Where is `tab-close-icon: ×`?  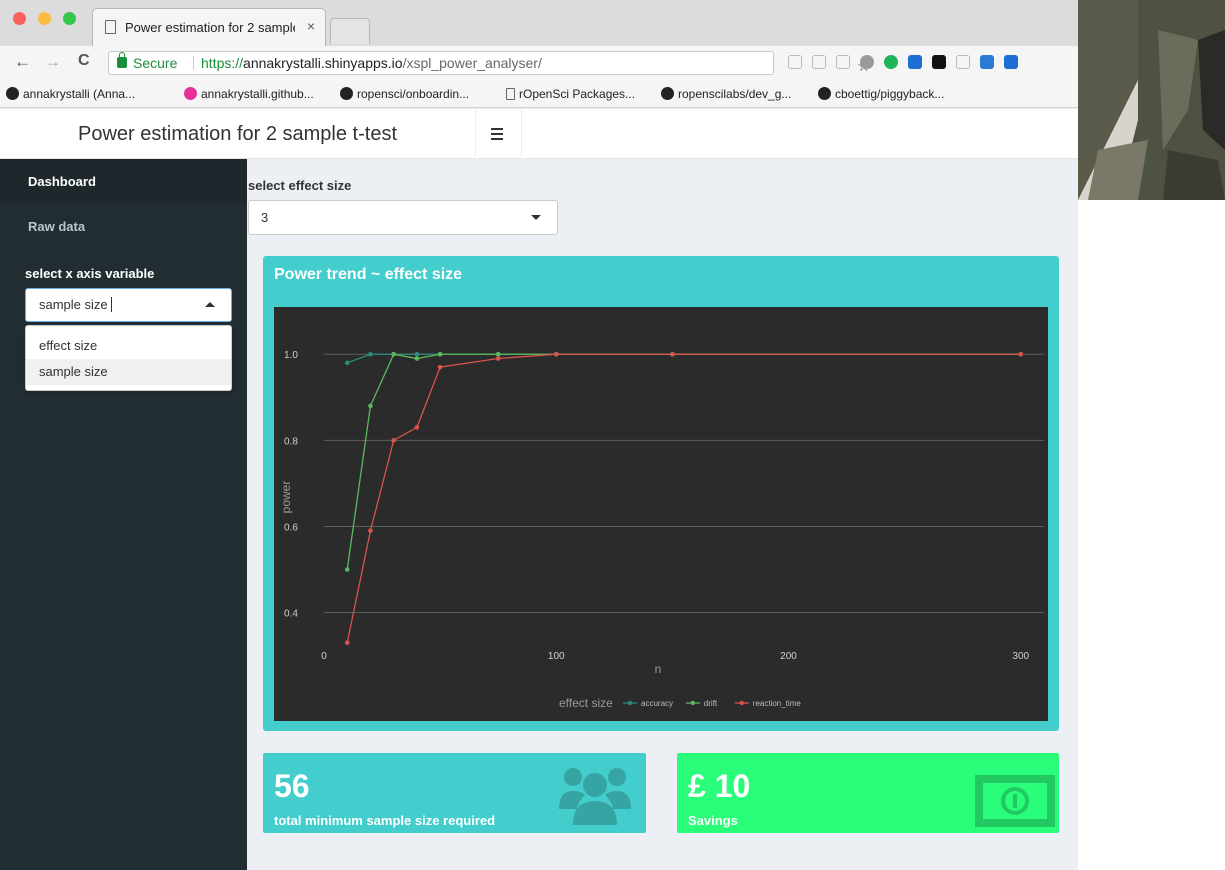
tab-close-icon: × is located at coordinates (311, 26).